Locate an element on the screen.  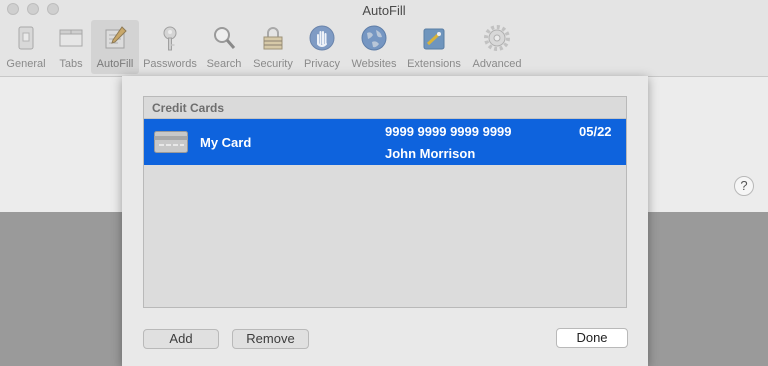
card-name: My Card is located at coordinates (226, 142).